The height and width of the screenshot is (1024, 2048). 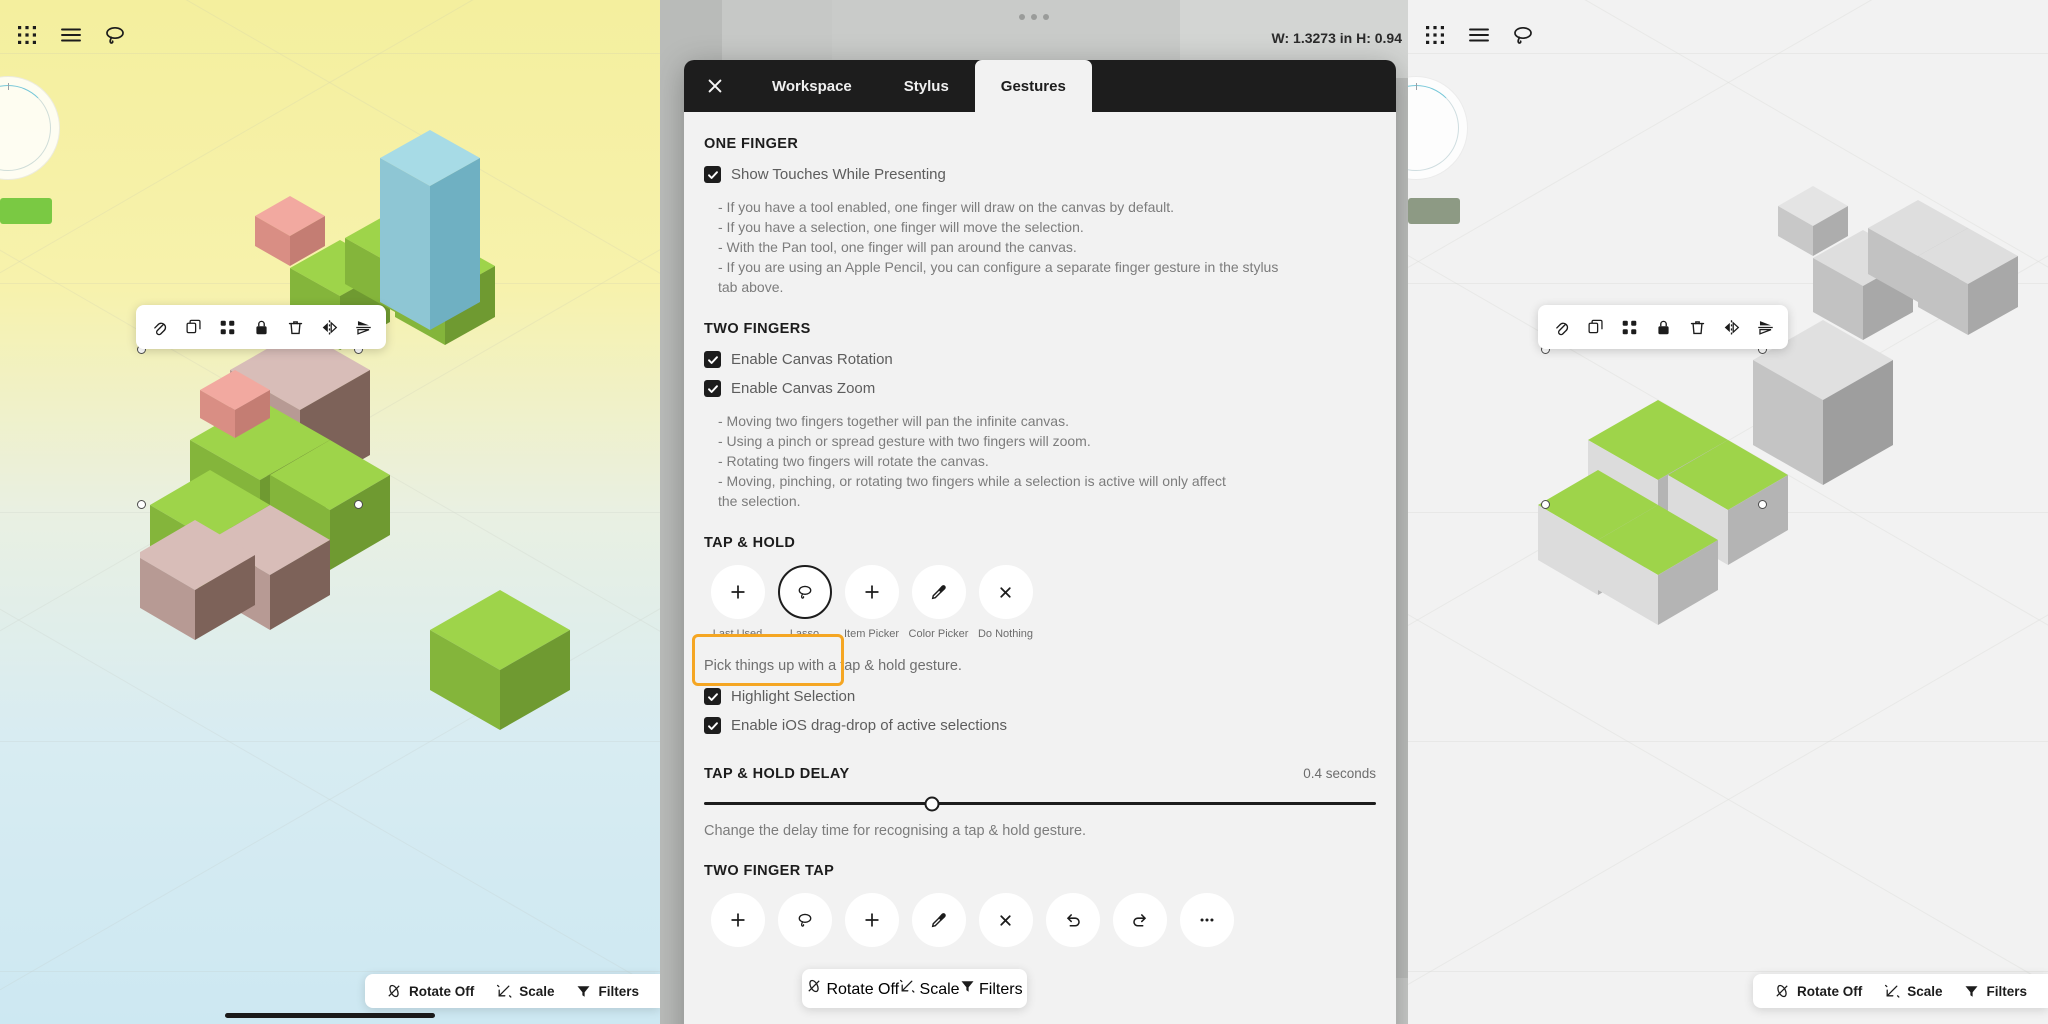 I want to click on tft-option-undo, so click(x=1072, y=920).